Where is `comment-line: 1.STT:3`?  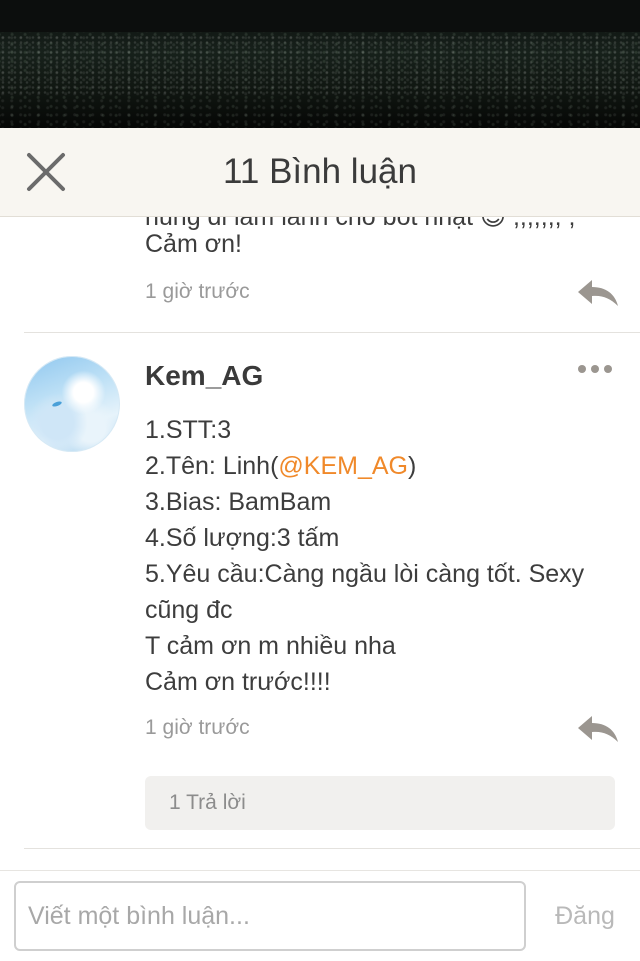
comment-line: 1.STT:3 is located at coordinates (188, 430).